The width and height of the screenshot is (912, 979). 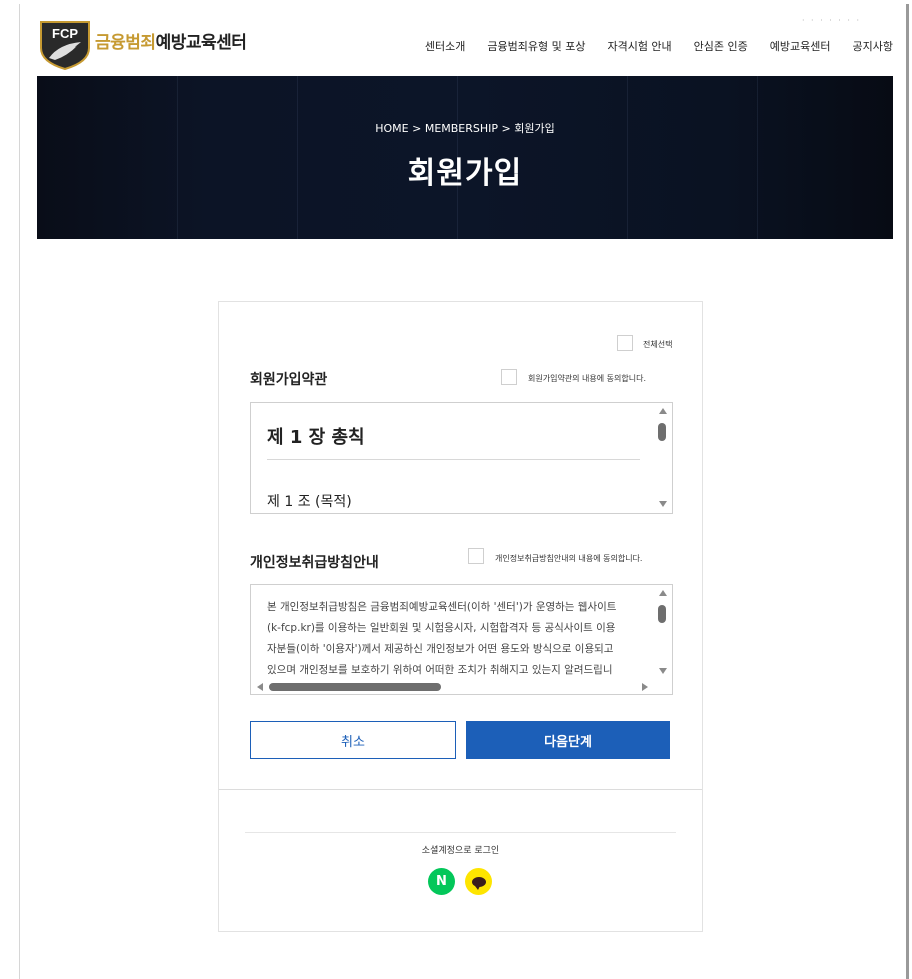 What do you see at coordinates (645, 687) in the screenshot?
I see `scroll-right-arrow-icon` at bounding box center [645, 687].